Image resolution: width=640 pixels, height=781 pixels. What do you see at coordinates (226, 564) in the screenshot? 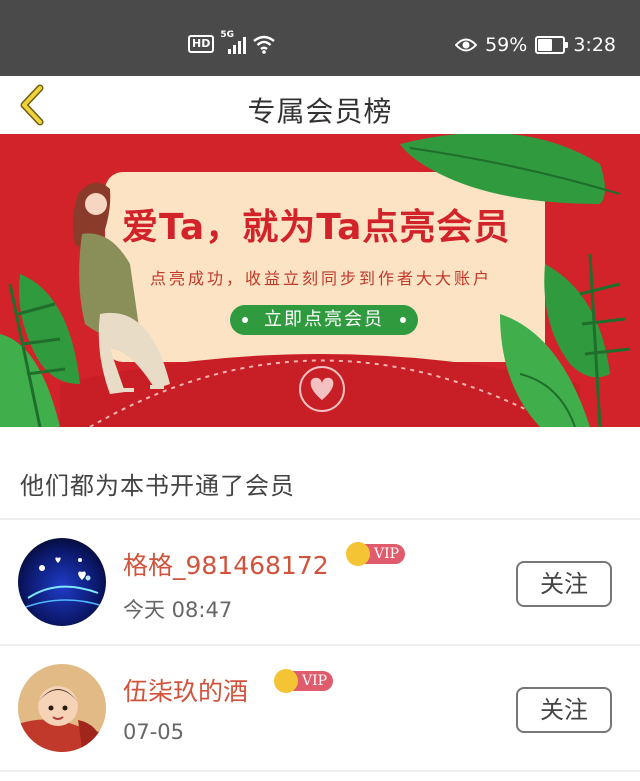
I see `member-name: 格格_981468172` at bounding box center [226, 564].